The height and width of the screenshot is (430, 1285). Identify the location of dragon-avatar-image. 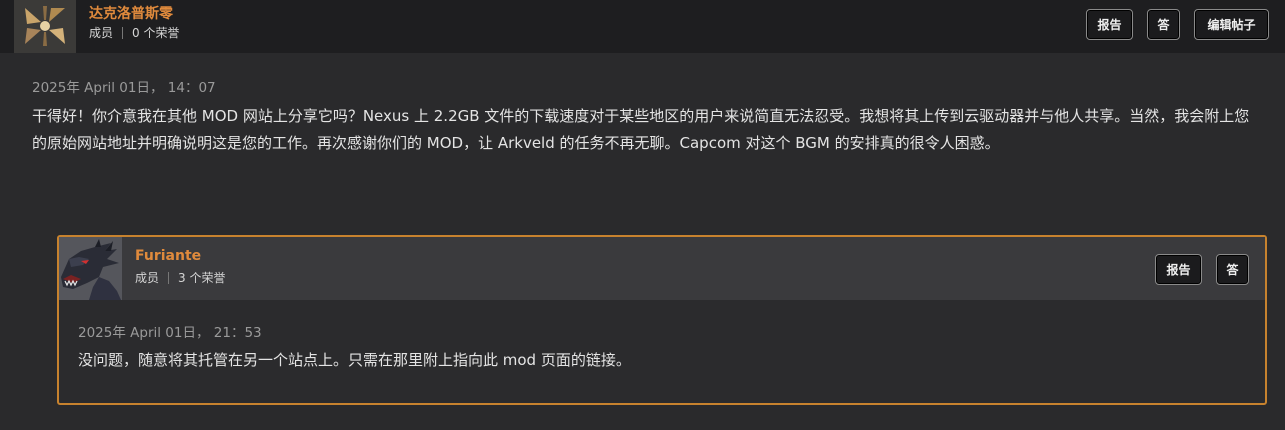
(90, 268).